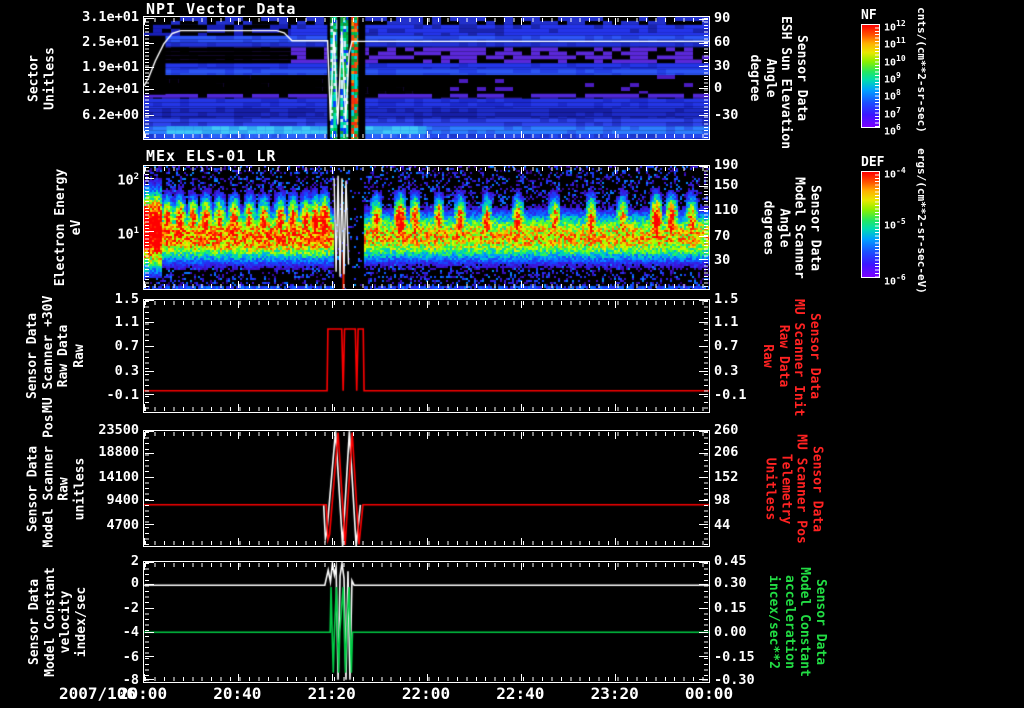  I want to click on scanner-30v-canvas, so click(426, 356).